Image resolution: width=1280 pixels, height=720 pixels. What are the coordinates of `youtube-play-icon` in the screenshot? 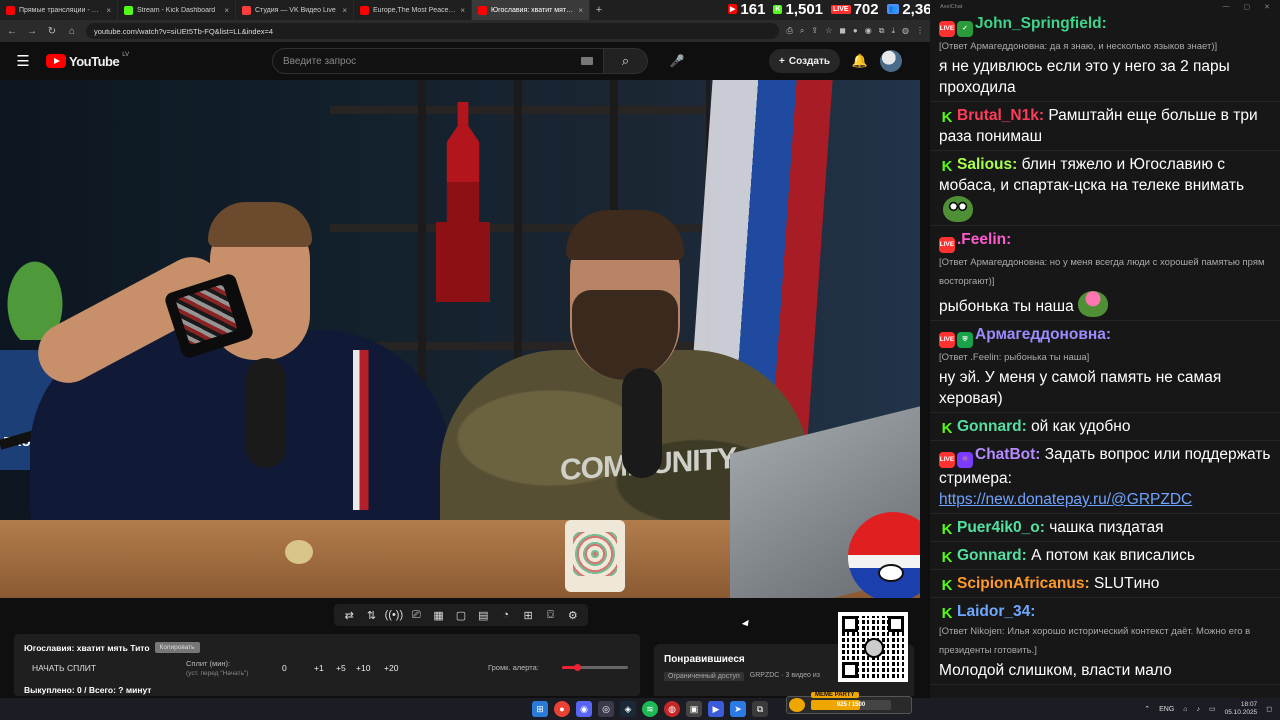 It's located at (56, 61).